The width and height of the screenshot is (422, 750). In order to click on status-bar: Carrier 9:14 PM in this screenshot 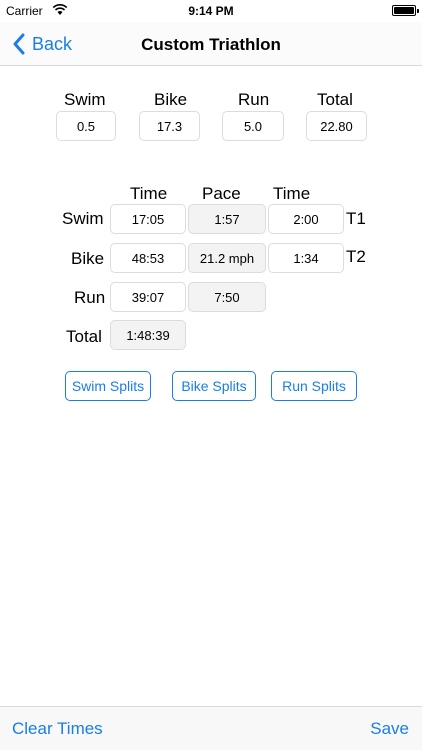, I will do `click(211, 11)`.